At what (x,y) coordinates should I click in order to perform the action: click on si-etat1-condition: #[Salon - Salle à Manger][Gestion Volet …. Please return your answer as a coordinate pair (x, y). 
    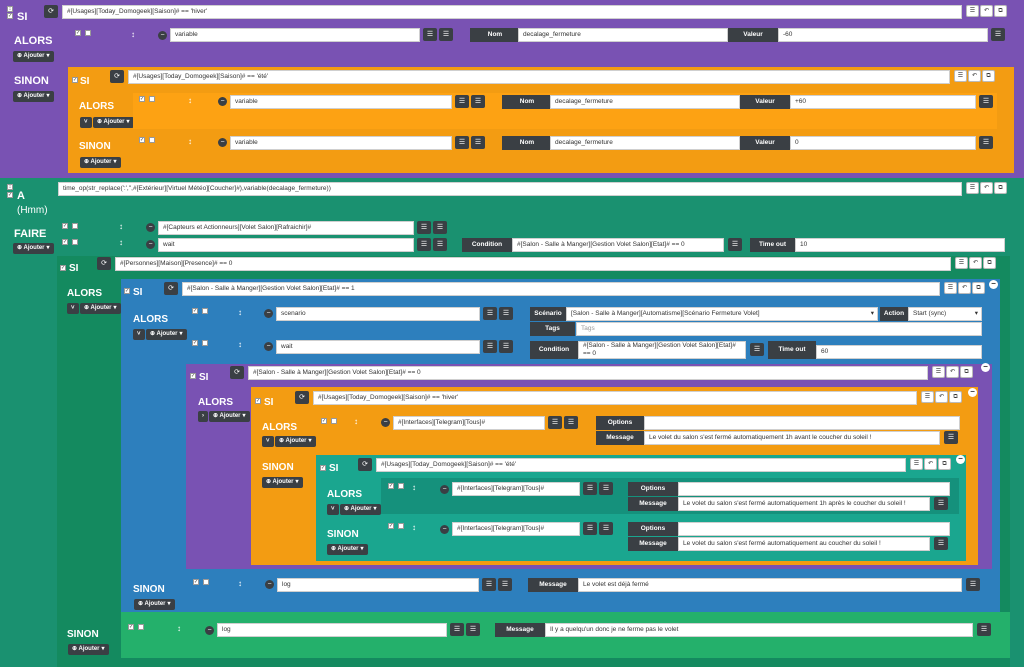
    Looking at the image, I should click on (561, 289).